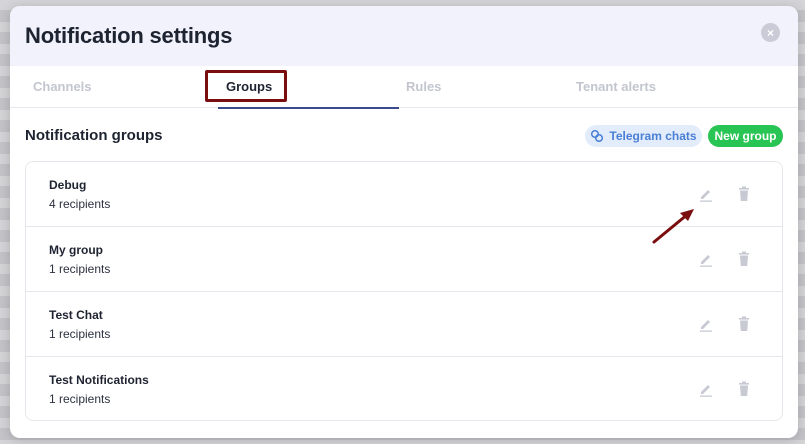  What do you see at coordinates (76, 250) in the screenshot?
I see `group-name: My group` at bounding box center [76, 250].